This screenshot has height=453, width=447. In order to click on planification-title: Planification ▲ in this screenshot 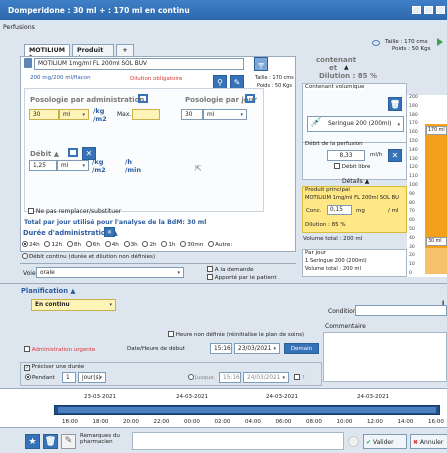, I will do `click(48, 291)`.